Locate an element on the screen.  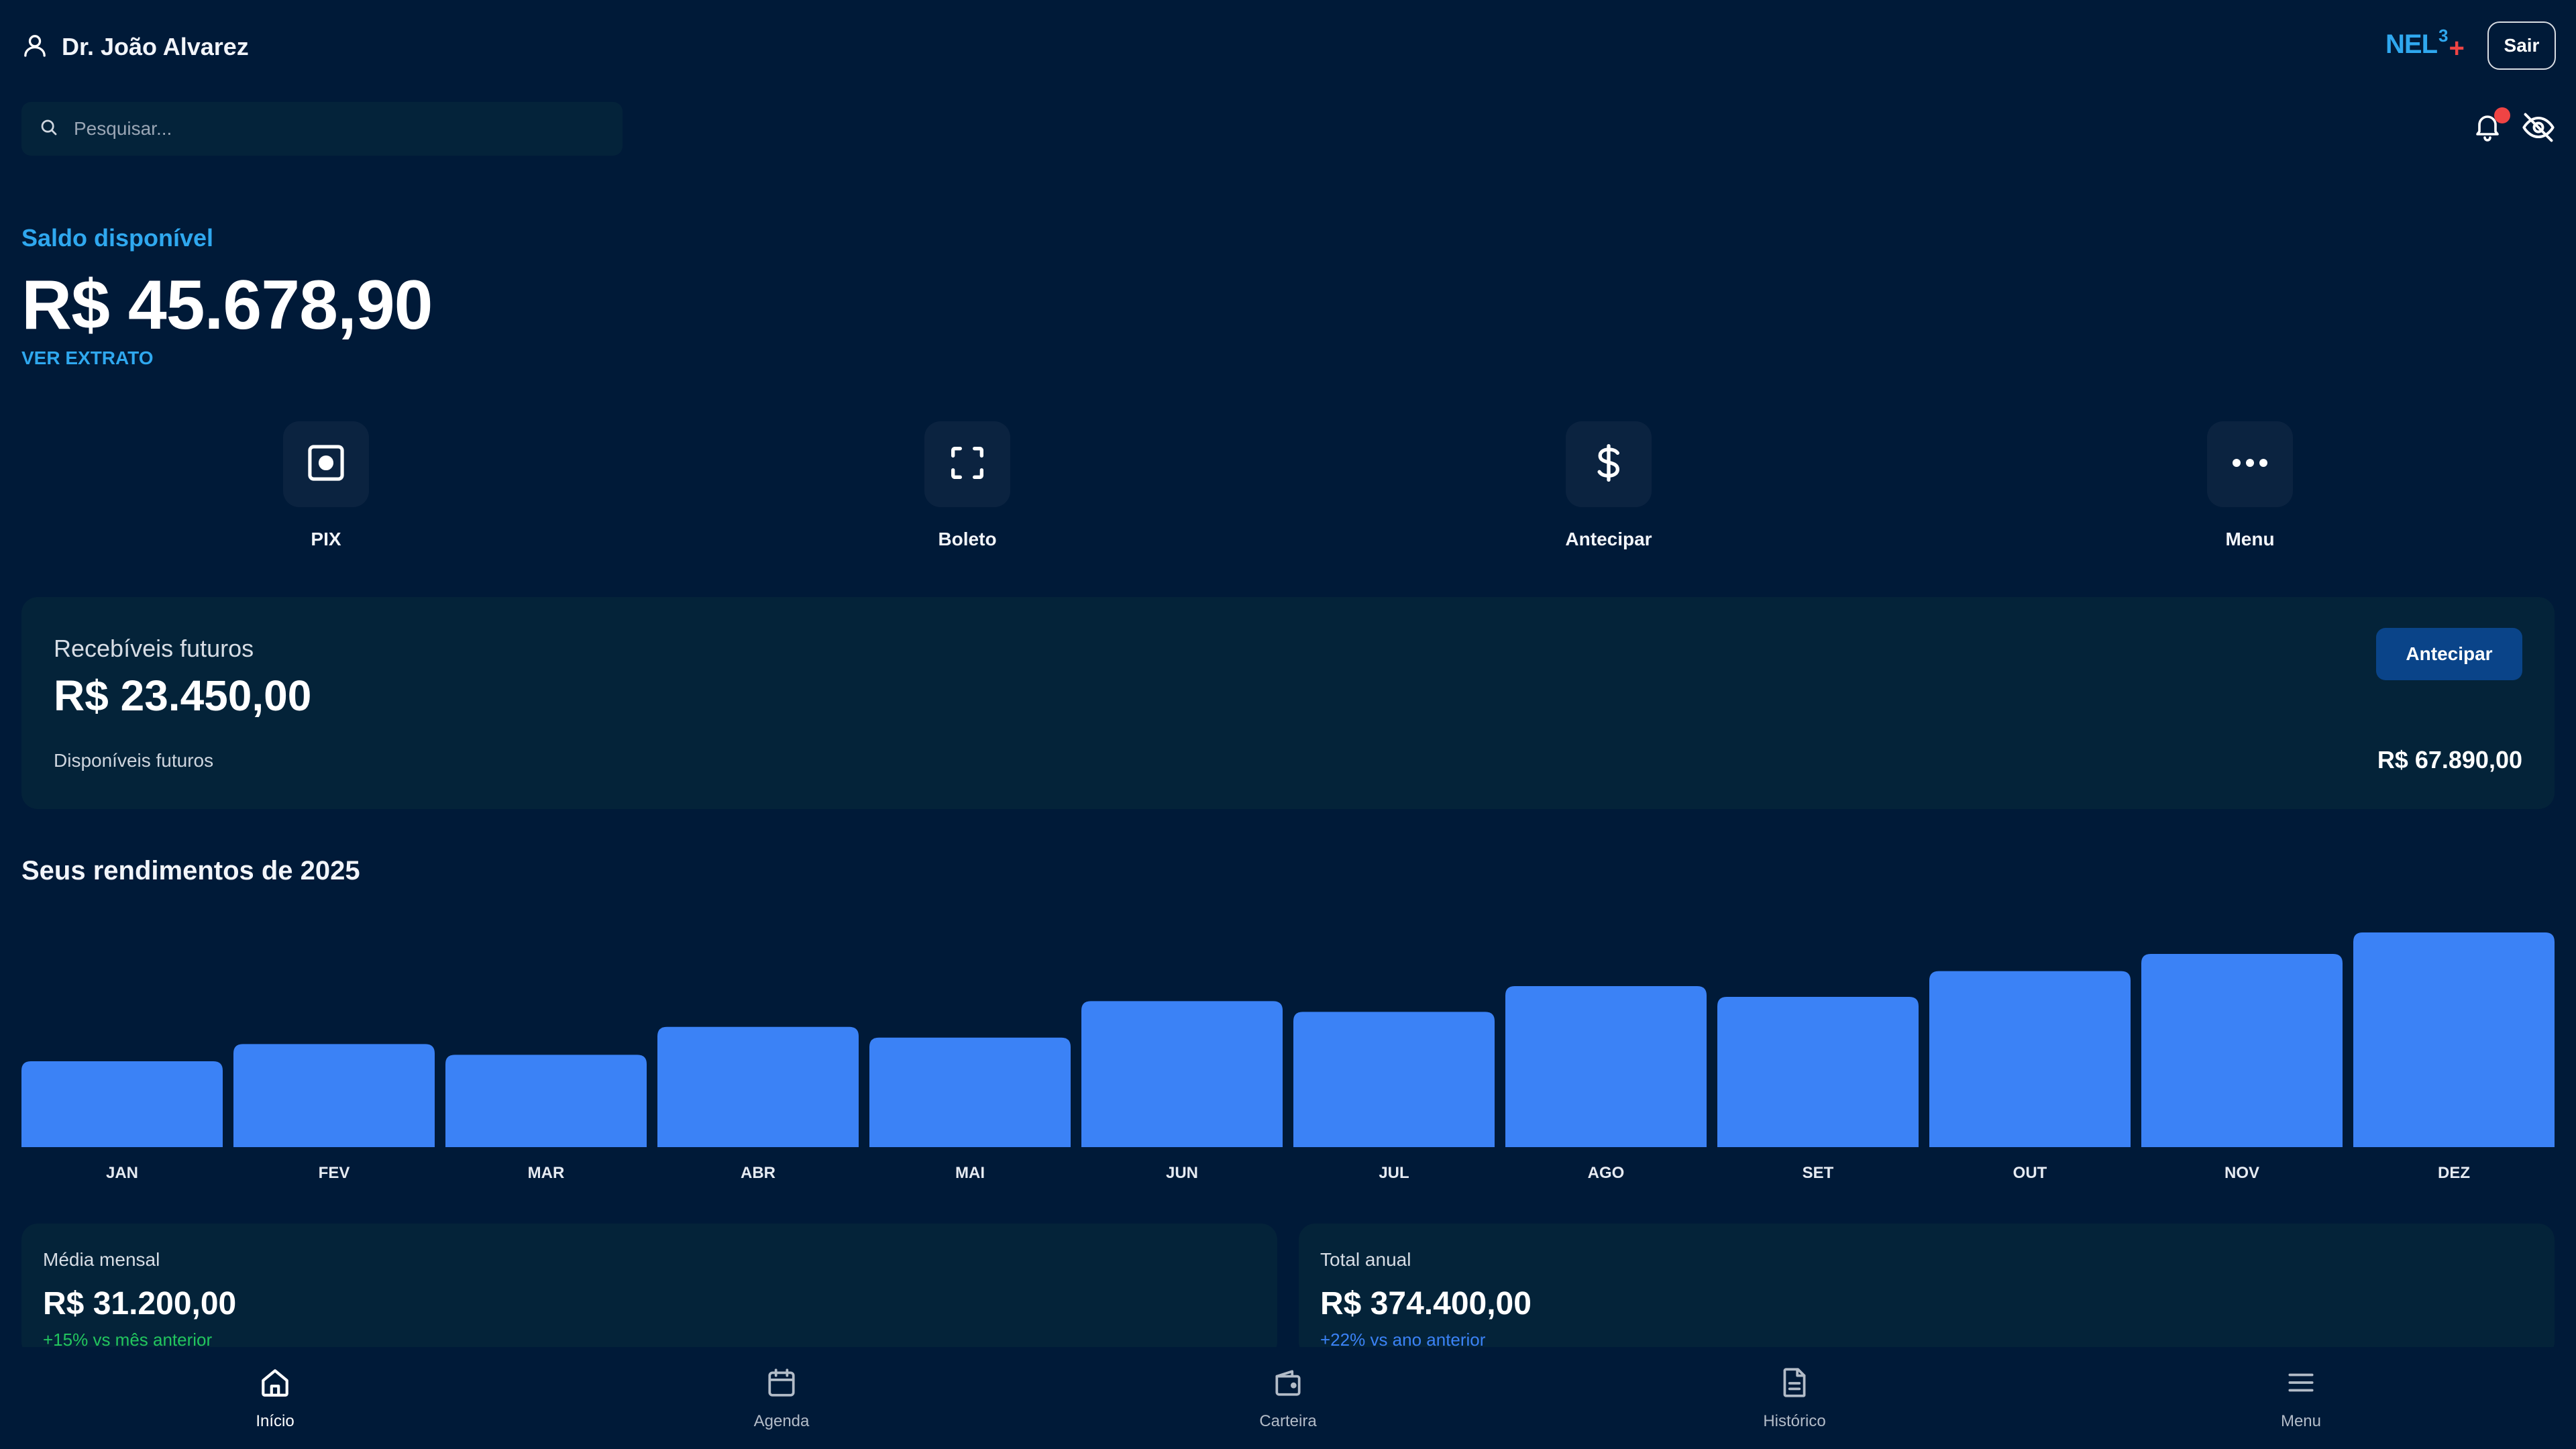
receivables-card is located at coordinates (1288, 703).